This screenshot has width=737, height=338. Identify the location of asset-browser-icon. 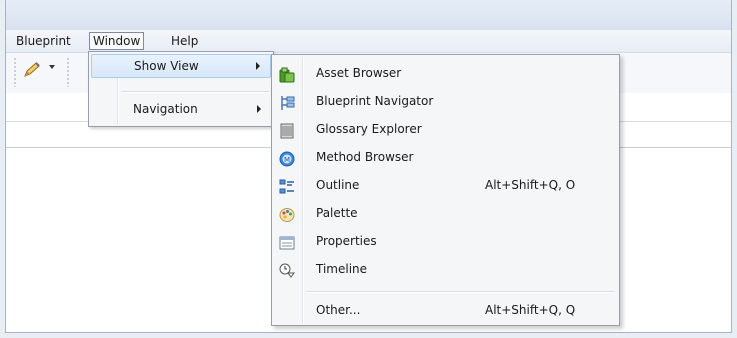
(287, 74).